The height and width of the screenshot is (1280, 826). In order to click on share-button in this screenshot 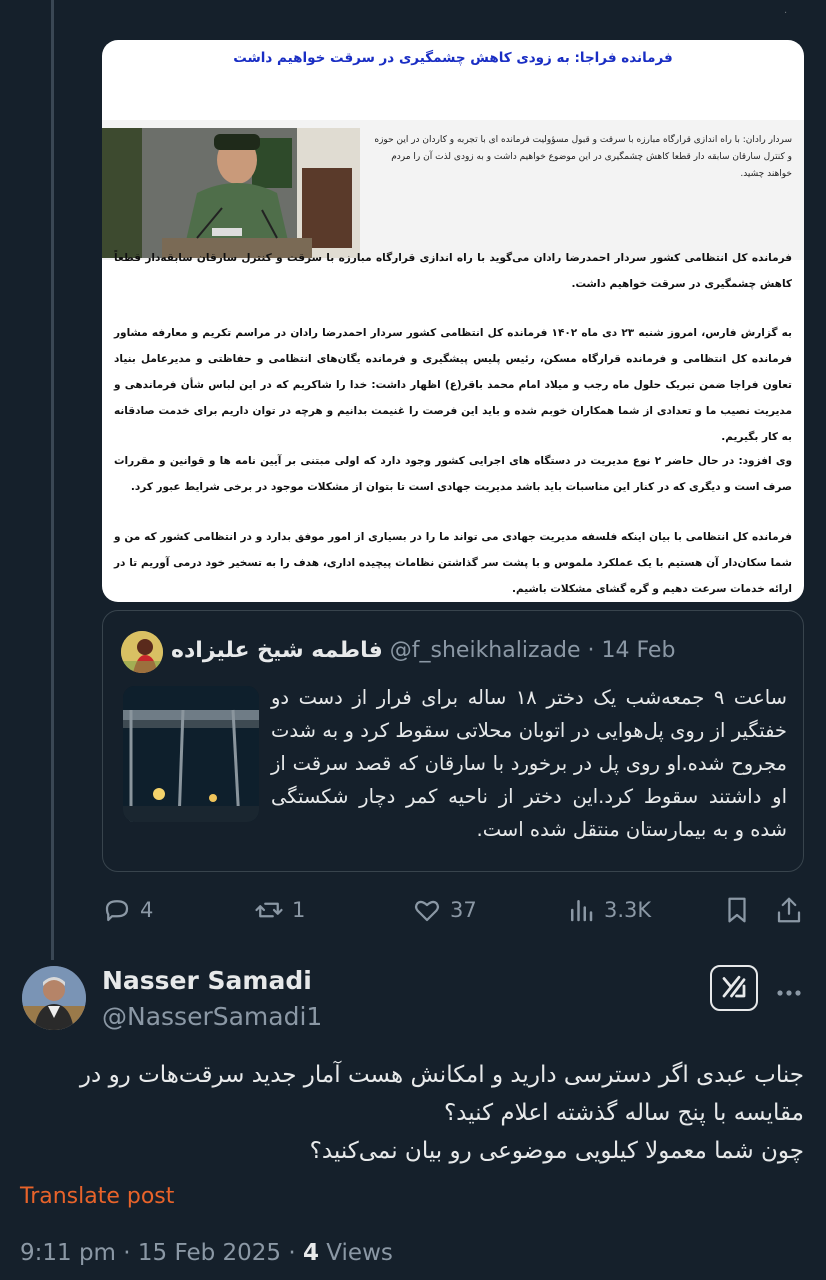, I will do `click(789, 910)`.